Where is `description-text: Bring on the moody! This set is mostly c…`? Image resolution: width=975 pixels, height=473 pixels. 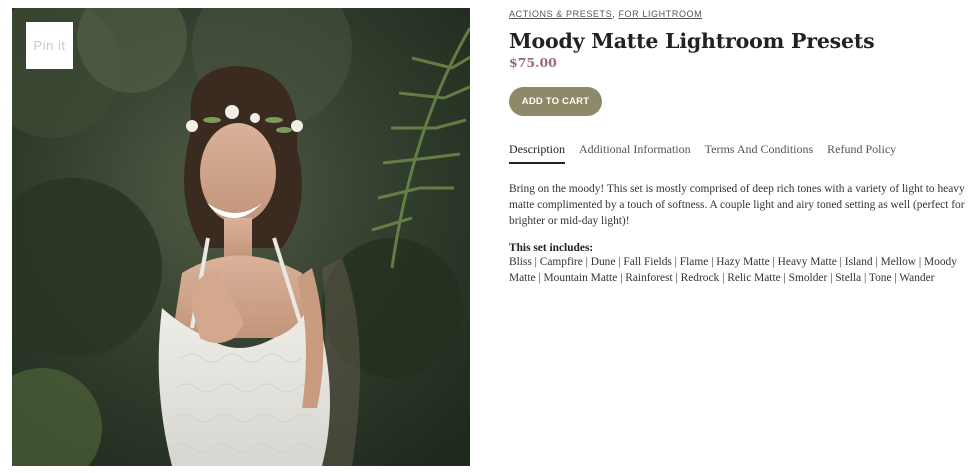 description-text: Bring on the moody! This set is mostly c… is located at coordinates (737, 205).